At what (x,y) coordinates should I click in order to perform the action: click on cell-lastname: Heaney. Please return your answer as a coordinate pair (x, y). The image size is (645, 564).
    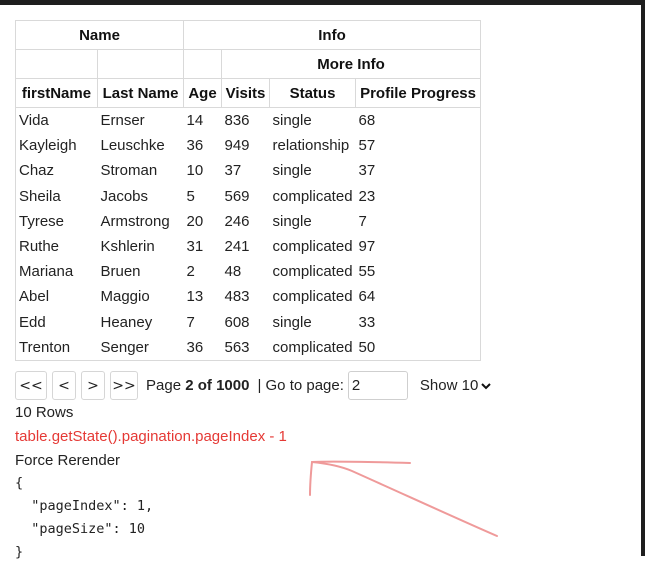
    Looking at the image, I should click on (126, 322).